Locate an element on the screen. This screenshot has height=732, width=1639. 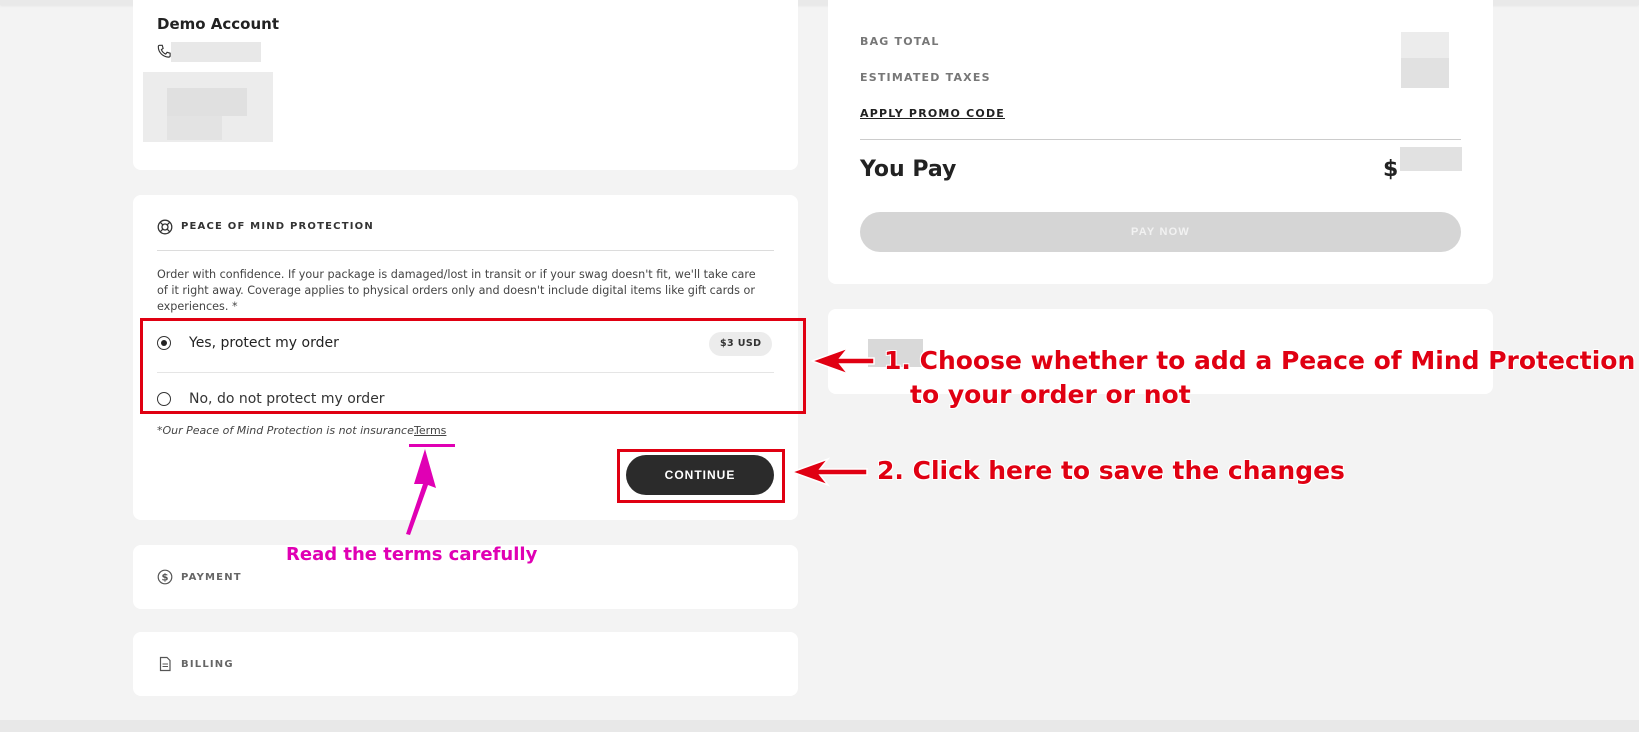
annotation-step2-text: 2. Click here to save the changes is located at coordinates (1111, 470).